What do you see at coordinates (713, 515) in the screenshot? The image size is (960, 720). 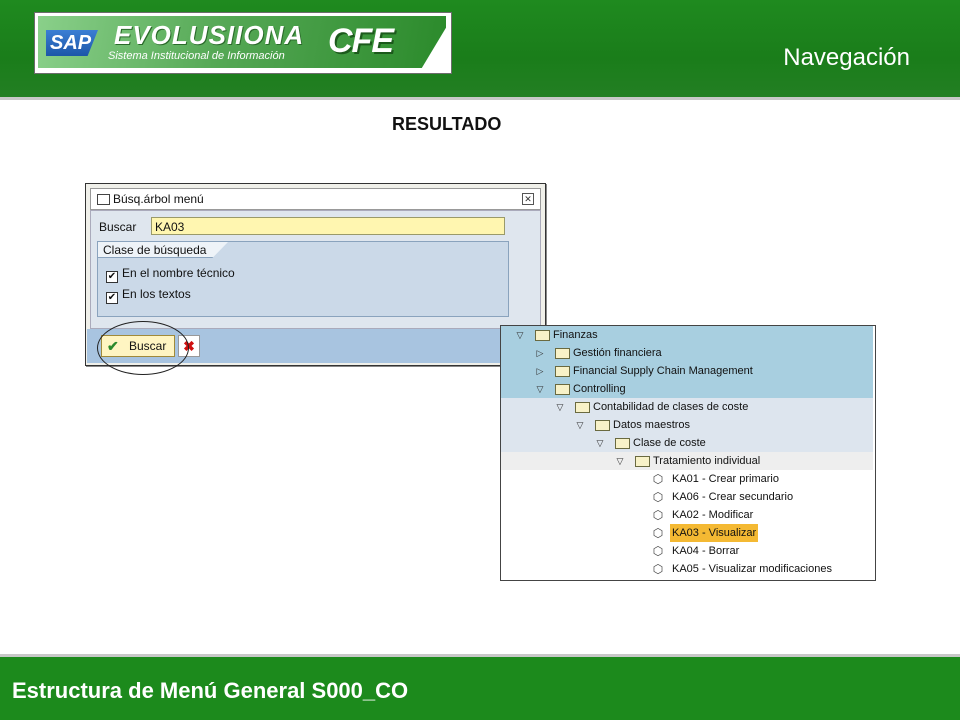 I see `tree-row-label: KA02 - Modificar` at bounding box center [713, 515].